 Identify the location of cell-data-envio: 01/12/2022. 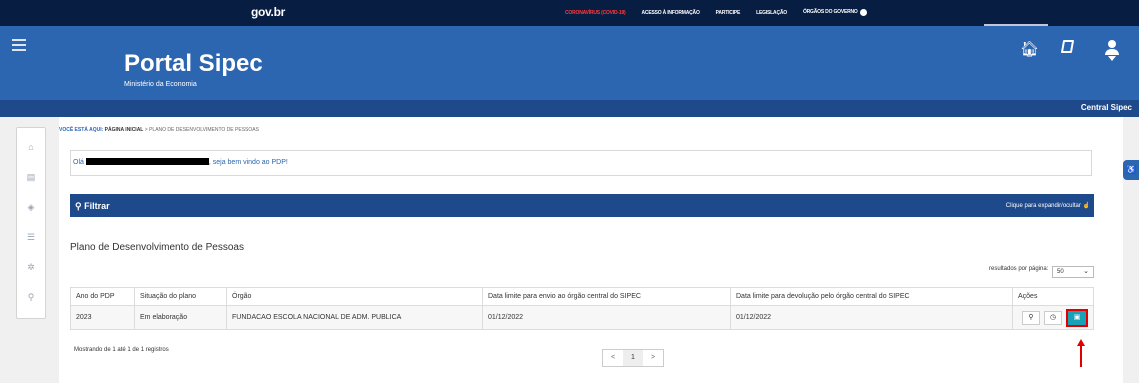
(606, 317).